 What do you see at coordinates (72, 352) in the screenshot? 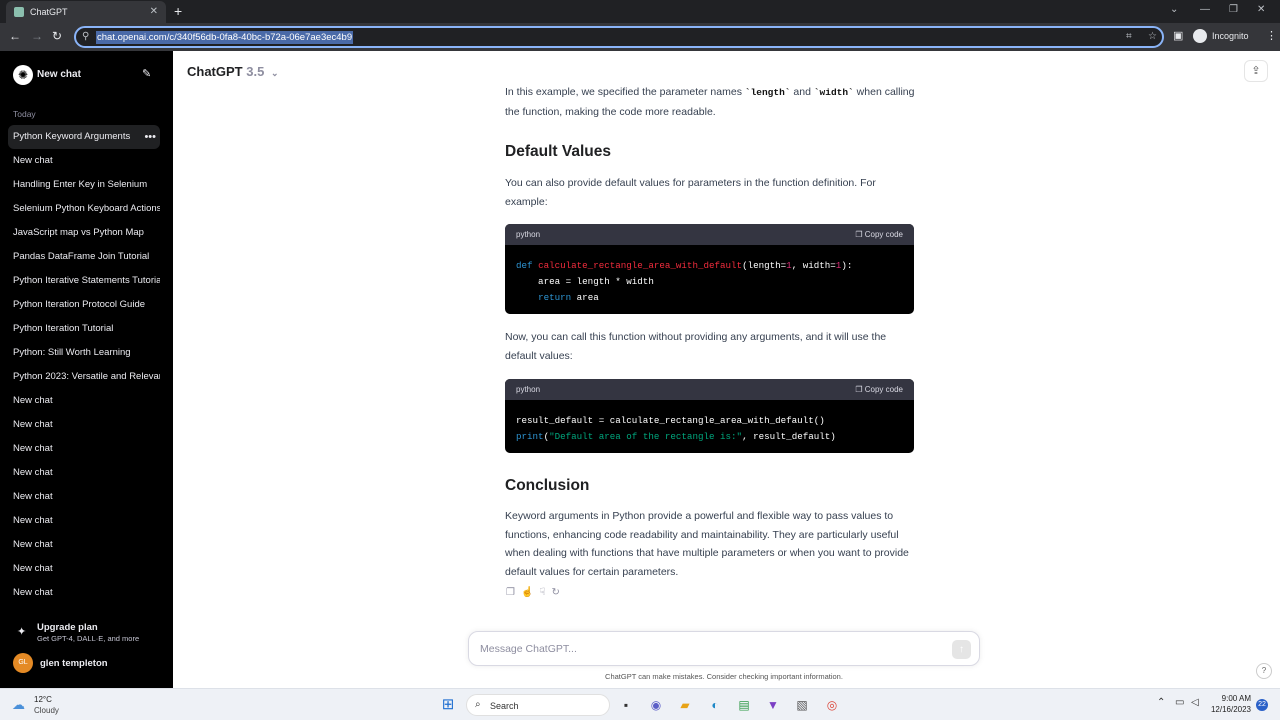
I see `sidebar-item-label: Python: Still Worth Learning` at bounding box center [72, 352].